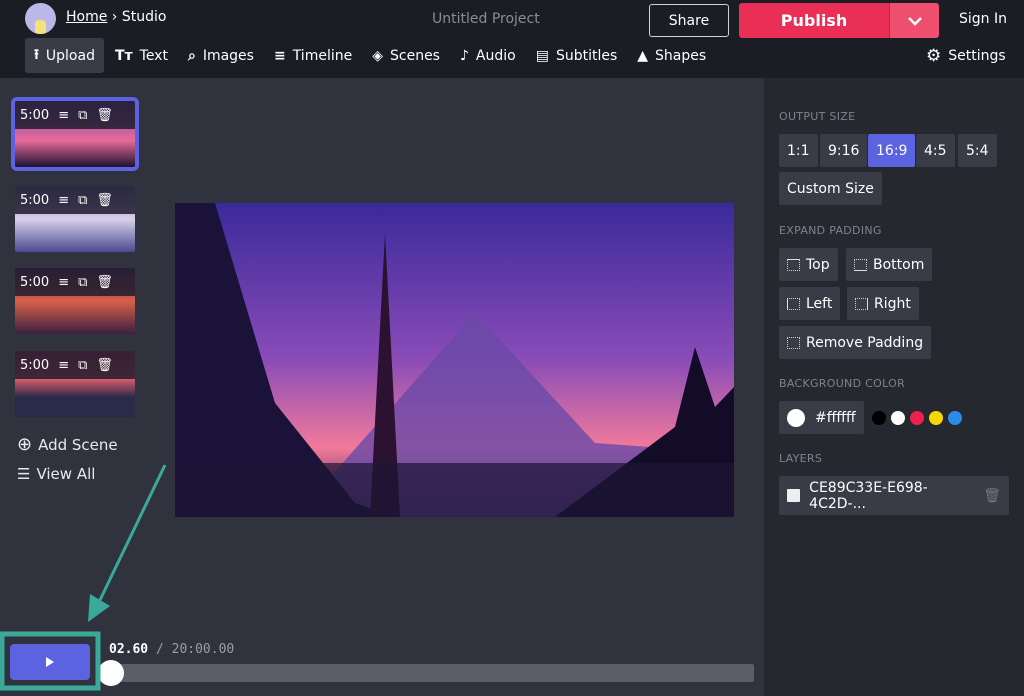  What do you see at coordinates (643, 55) in the screenshot?
I see `shapes-icon: ▲` at bounding box center [643, 55].